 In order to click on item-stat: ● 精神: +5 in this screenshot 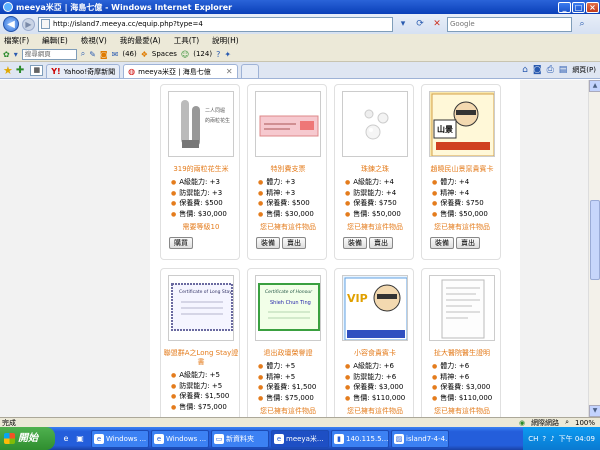, I will do `click(276, 377)`.